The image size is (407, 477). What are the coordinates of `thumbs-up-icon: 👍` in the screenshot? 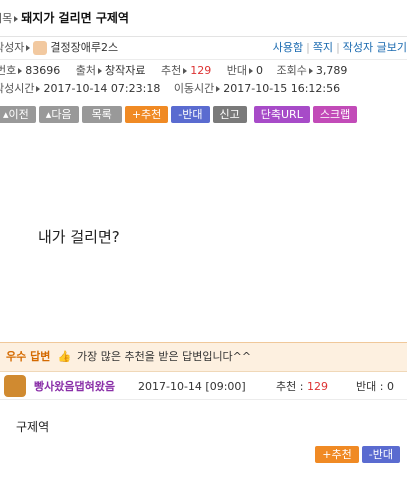 It's located at (64, 356).